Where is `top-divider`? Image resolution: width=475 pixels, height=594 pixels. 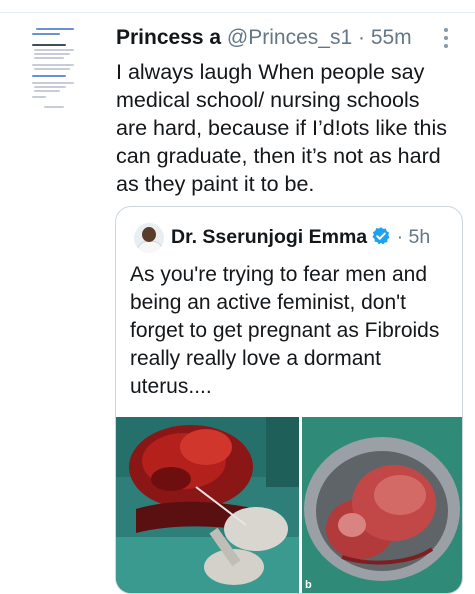
top-divider is located at coordinates (237, 6).